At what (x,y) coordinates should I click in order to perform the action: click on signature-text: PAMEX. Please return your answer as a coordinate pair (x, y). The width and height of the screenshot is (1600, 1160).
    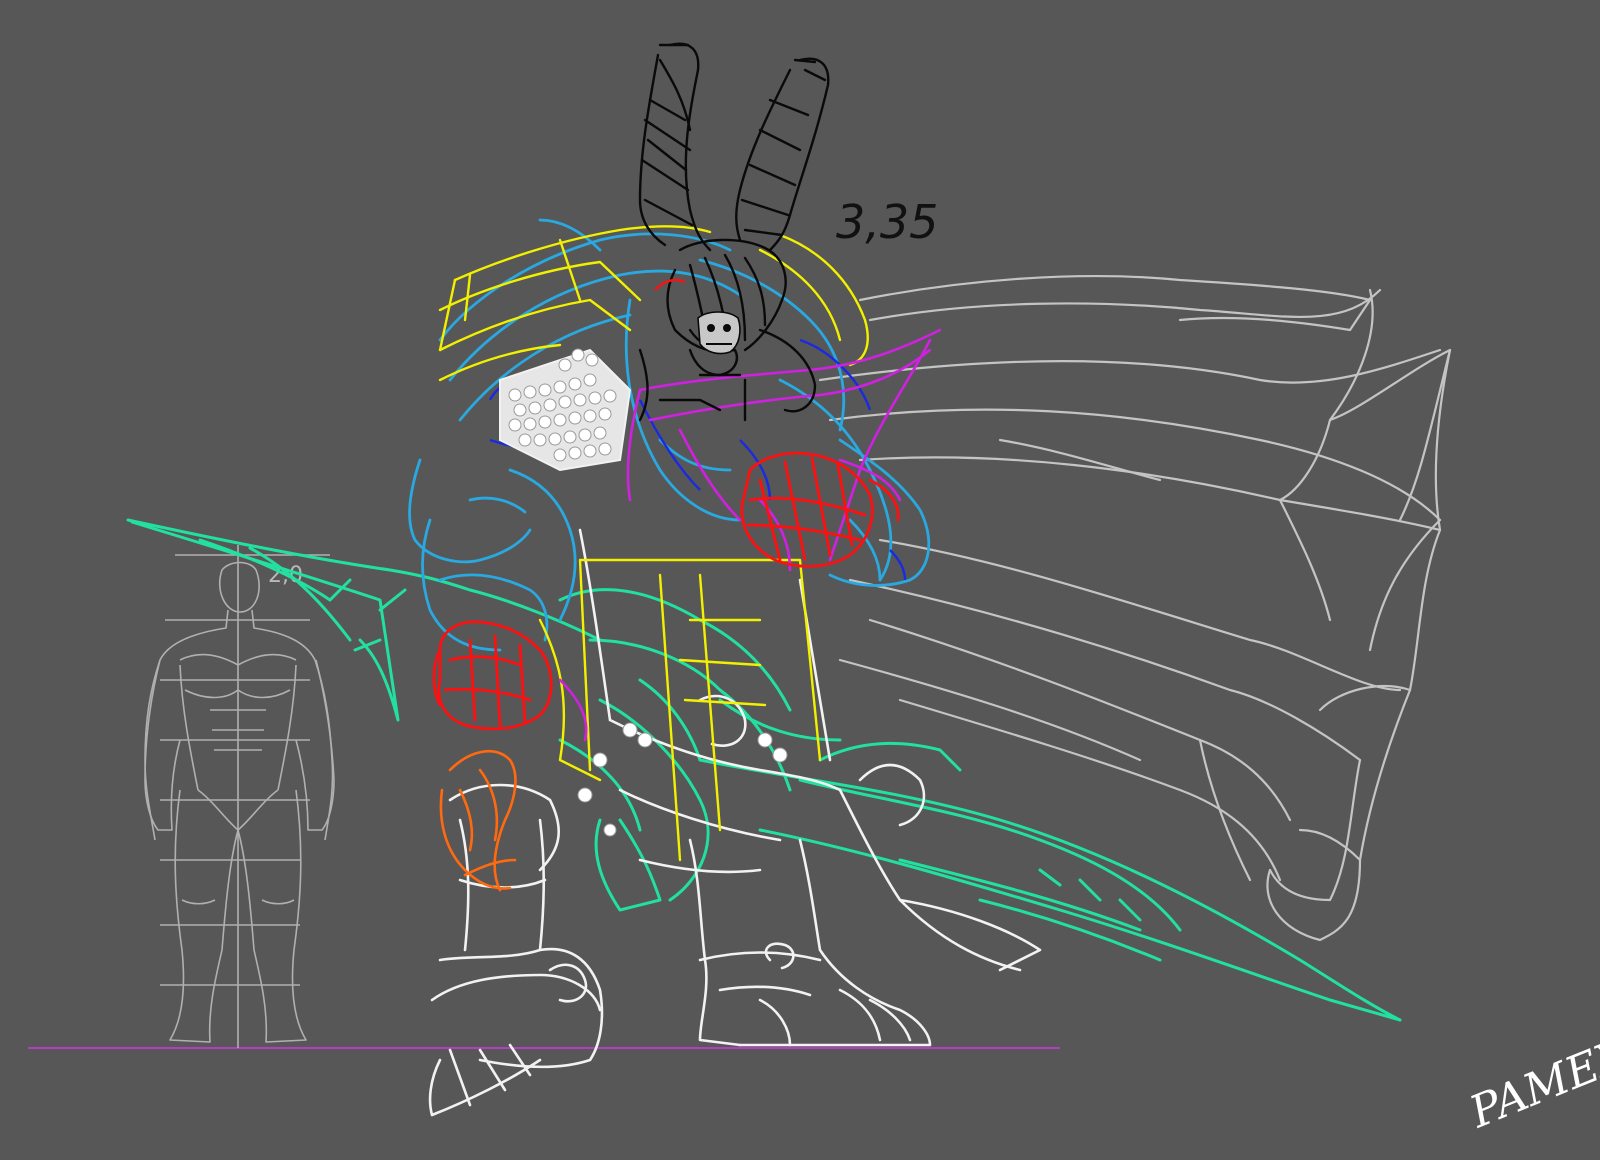
    Looking at the image, I should click on (1531, 1083).